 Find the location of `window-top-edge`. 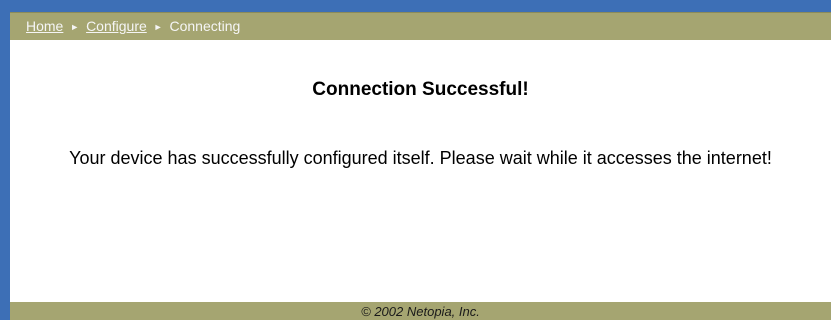

window-top-edge is located at coordinates (415, 6).